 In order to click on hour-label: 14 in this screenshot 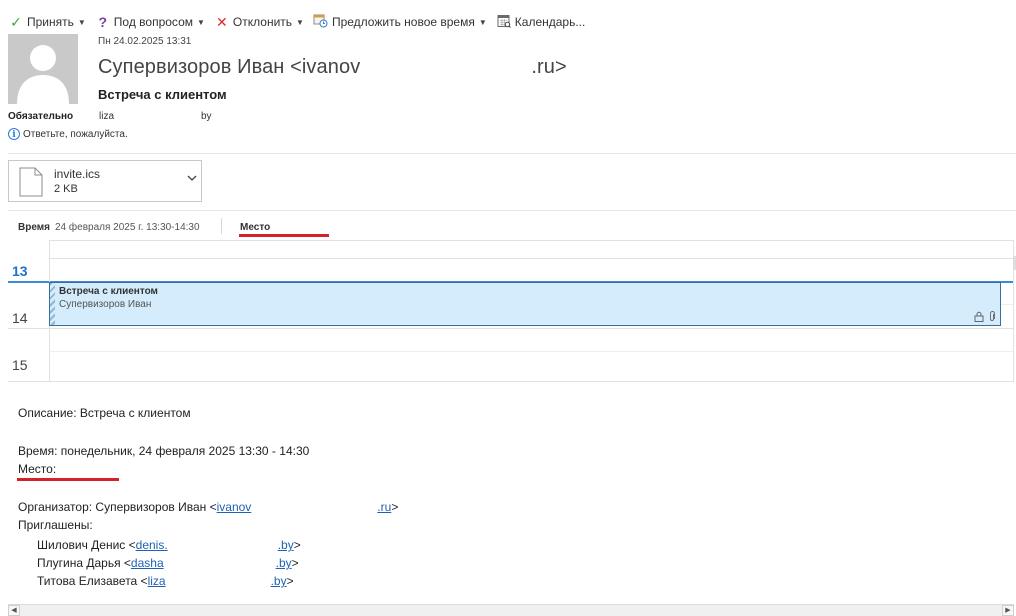, I will do `click(20, 318)`.